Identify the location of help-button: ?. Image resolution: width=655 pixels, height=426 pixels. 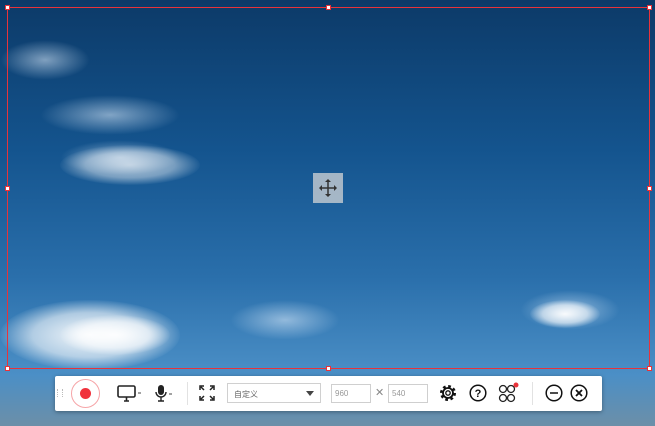
(478, 395).